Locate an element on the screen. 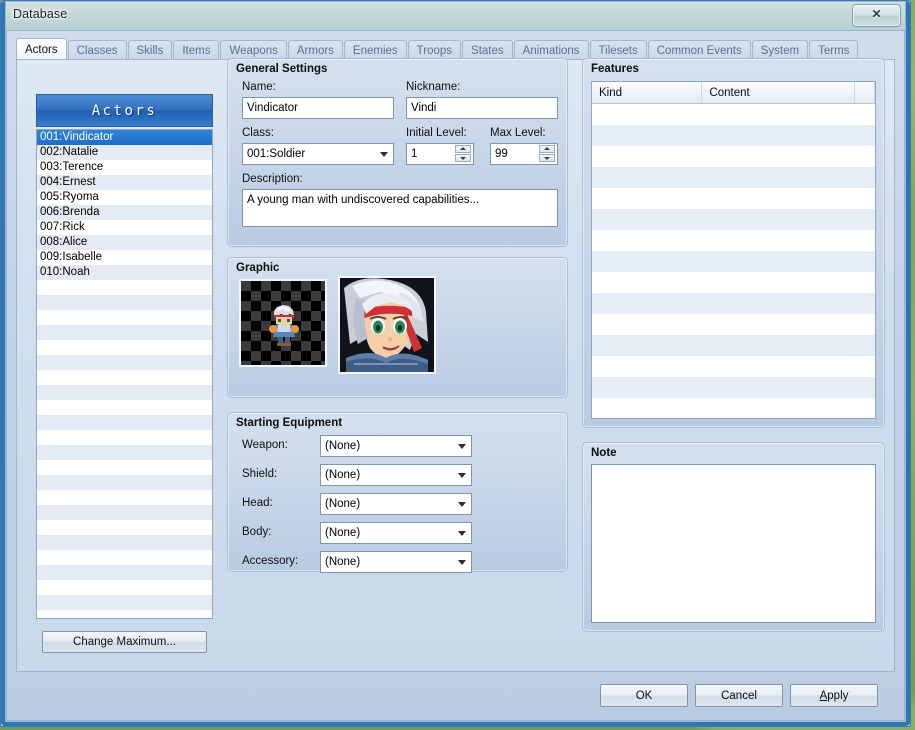 The width and height of the screenshot is (915, 730). tab-items: Items is located at coordinates (196, 50).